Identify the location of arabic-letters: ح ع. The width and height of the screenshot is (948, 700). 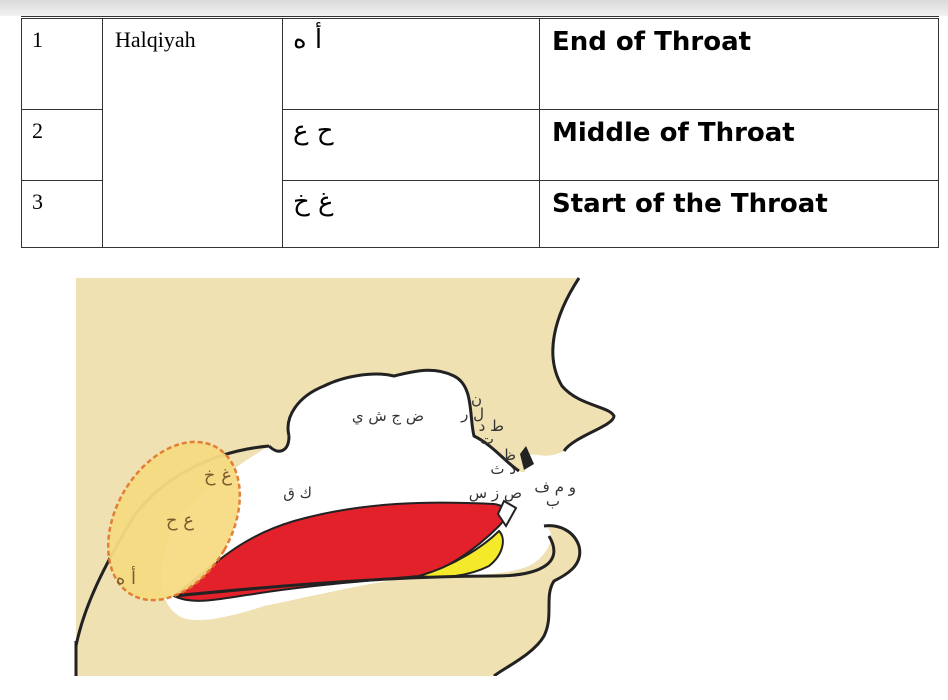
(411, 145).